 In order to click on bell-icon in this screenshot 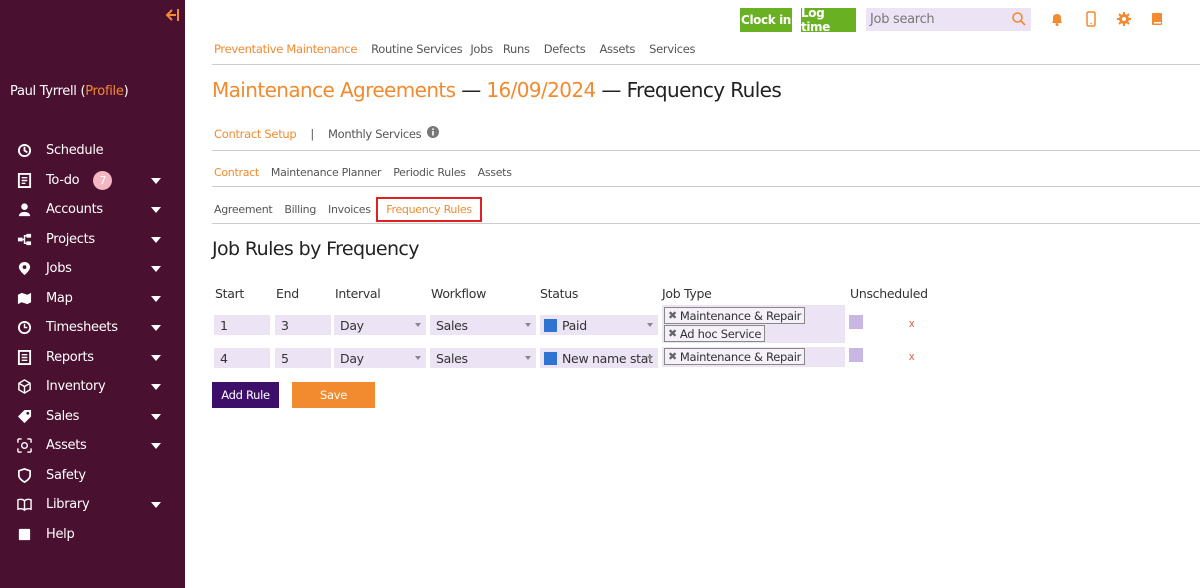, I will do `click(1057, 19)`.